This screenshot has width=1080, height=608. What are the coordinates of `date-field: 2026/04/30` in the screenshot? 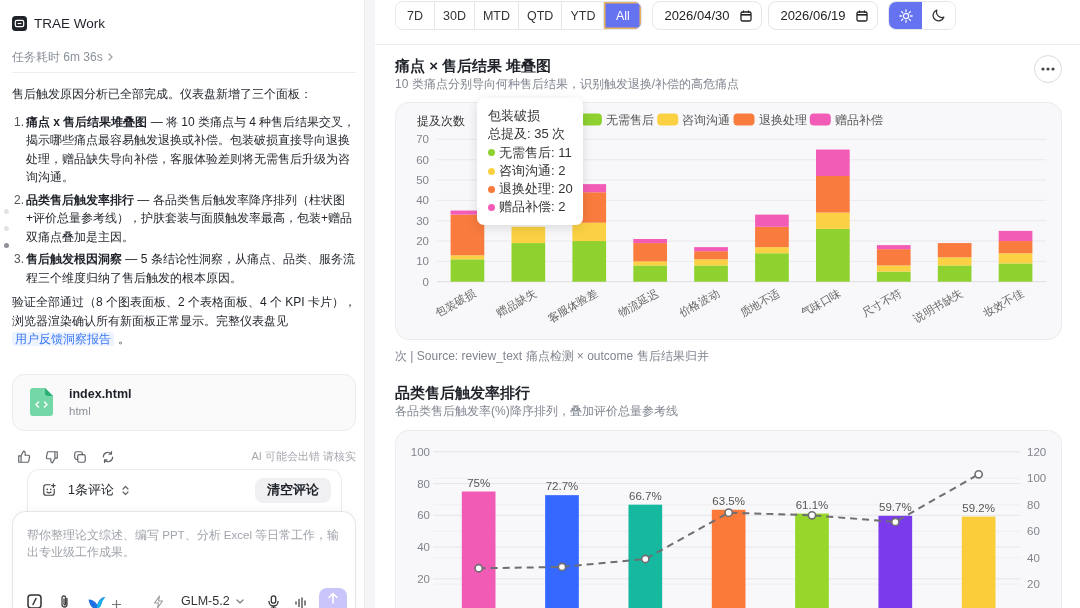 It's located at (707, 15).